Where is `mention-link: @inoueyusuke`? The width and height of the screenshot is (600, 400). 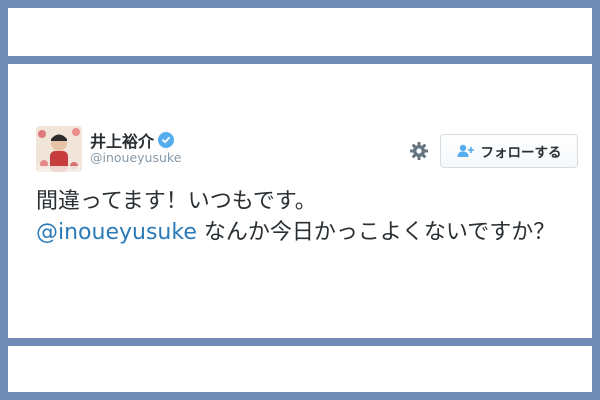 mention-link: @inoueyusuke is located at coordinates (116, 232).